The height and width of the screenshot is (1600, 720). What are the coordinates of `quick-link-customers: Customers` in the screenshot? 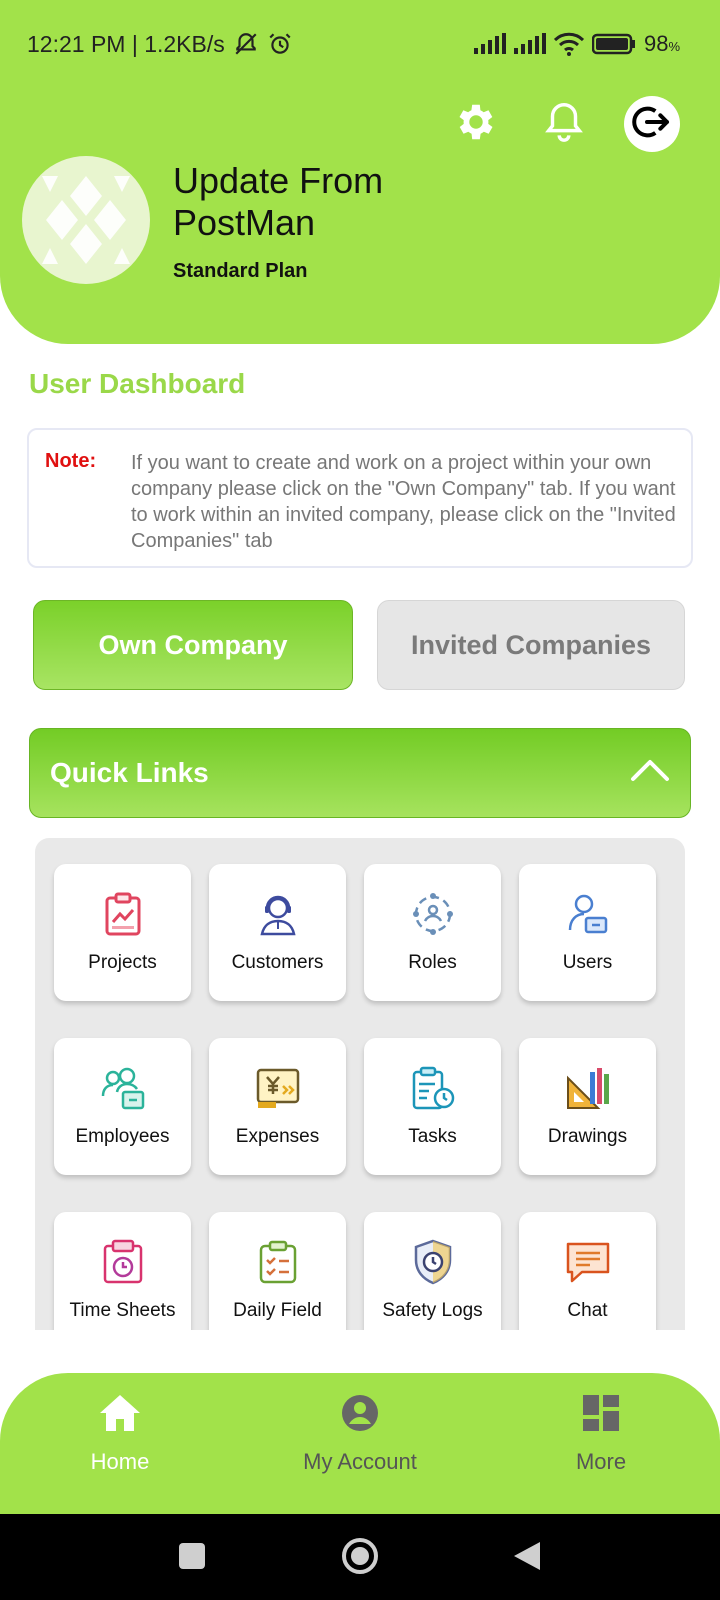 It's located at (277, 932).